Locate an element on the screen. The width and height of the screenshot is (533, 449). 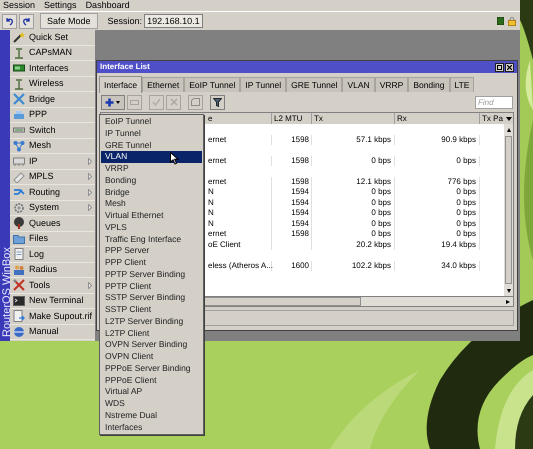
session-field: 192.168.10.1 is located at coordinates (173, 21).